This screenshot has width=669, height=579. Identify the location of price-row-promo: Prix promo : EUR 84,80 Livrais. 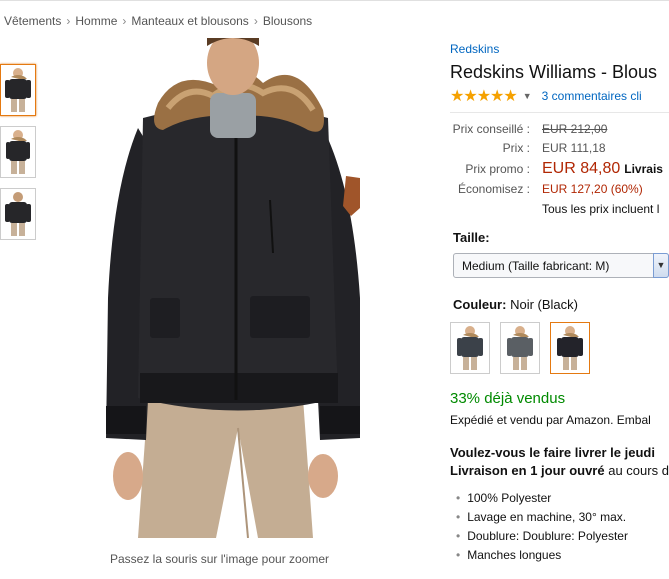
(556, 169).